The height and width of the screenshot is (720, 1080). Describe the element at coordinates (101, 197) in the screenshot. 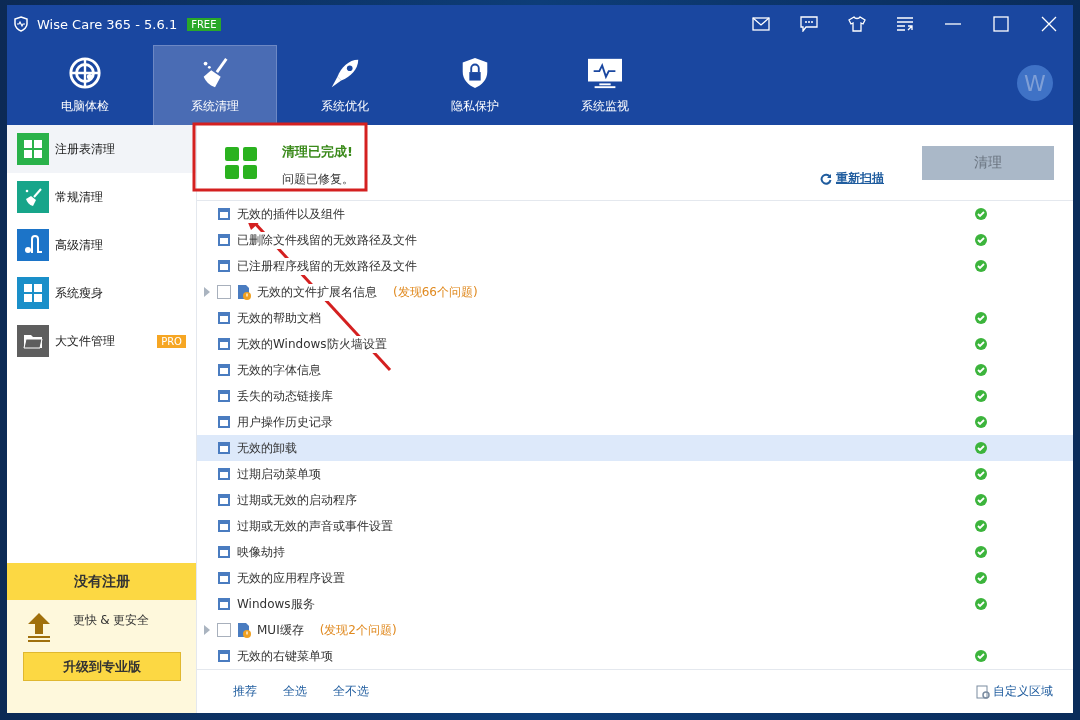

I see `sidebar-item: 常规清理` at that location.